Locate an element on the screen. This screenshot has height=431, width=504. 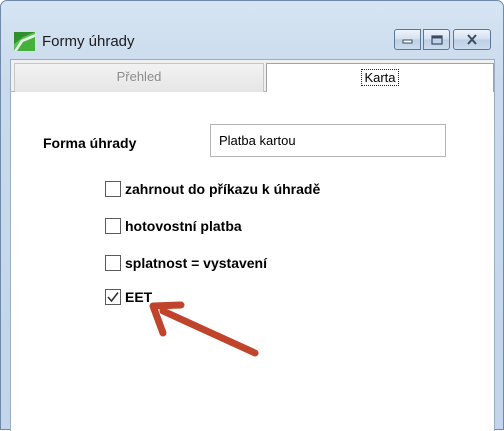
checkbox-row-splatnost: splatnost = vystavení is located at coordinates (186, 263).